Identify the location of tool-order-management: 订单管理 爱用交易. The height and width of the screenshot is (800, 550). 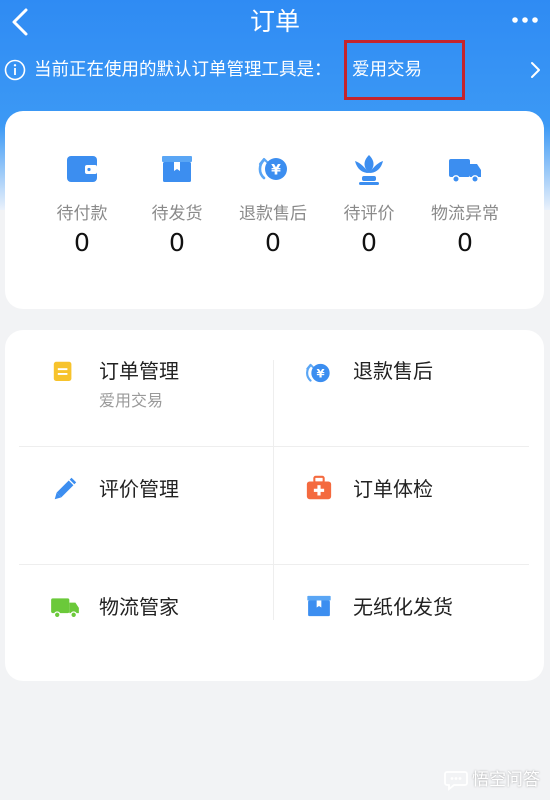
(140, 390).